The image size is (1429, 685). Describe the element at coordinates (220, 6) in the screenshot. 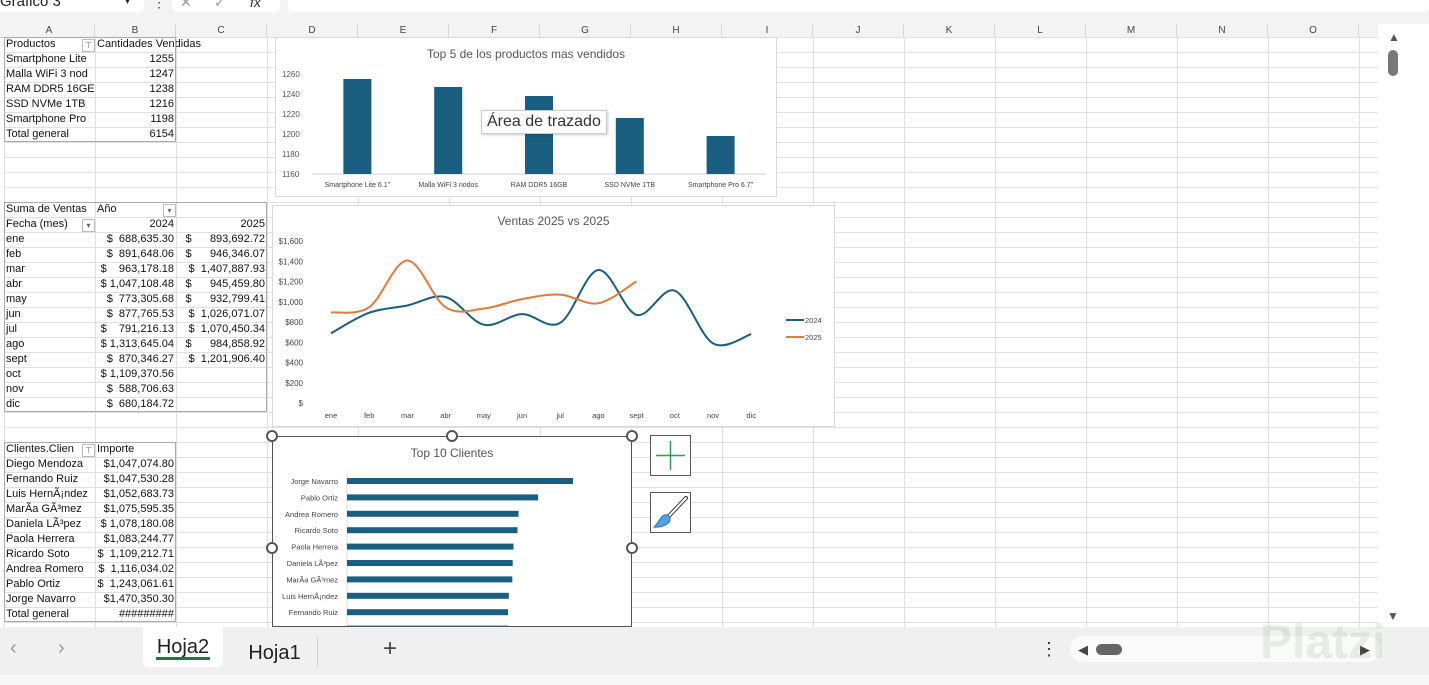

I see `confirm-icon: ✓` at that location.